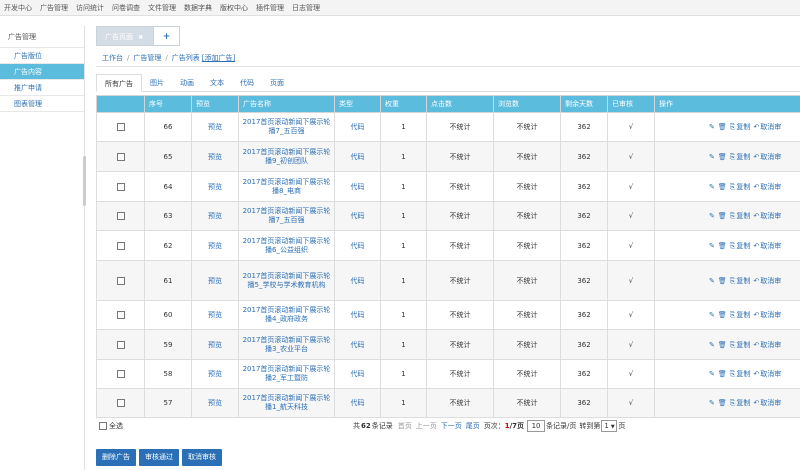  What do you see at coordinates (42, 104) in the screenshot?
I see `sidebar-item-charts: 图表管理` at bounding box center [42, 104].